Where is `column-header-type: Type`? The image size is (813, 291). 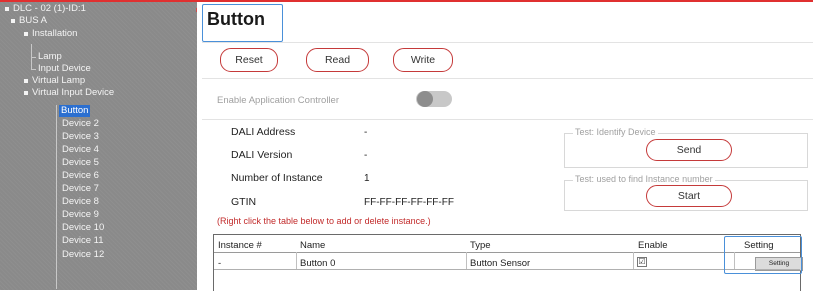 column-header-type: Type is located at coordinates (480, 245).